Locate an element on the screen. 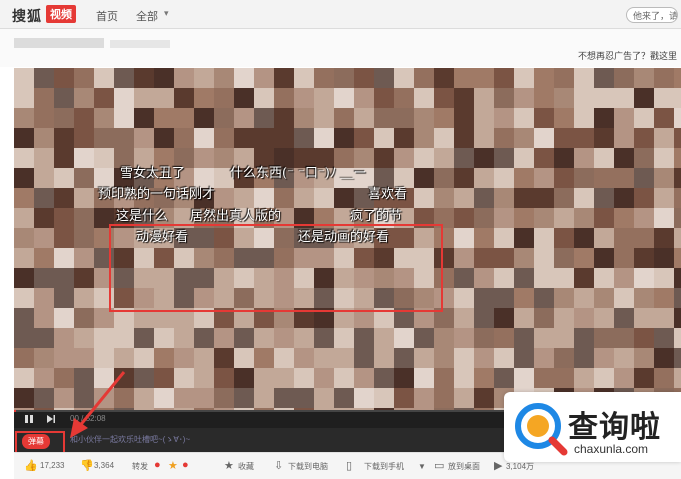  desktop-icon: ▭ is located at coordinates (439, 465).